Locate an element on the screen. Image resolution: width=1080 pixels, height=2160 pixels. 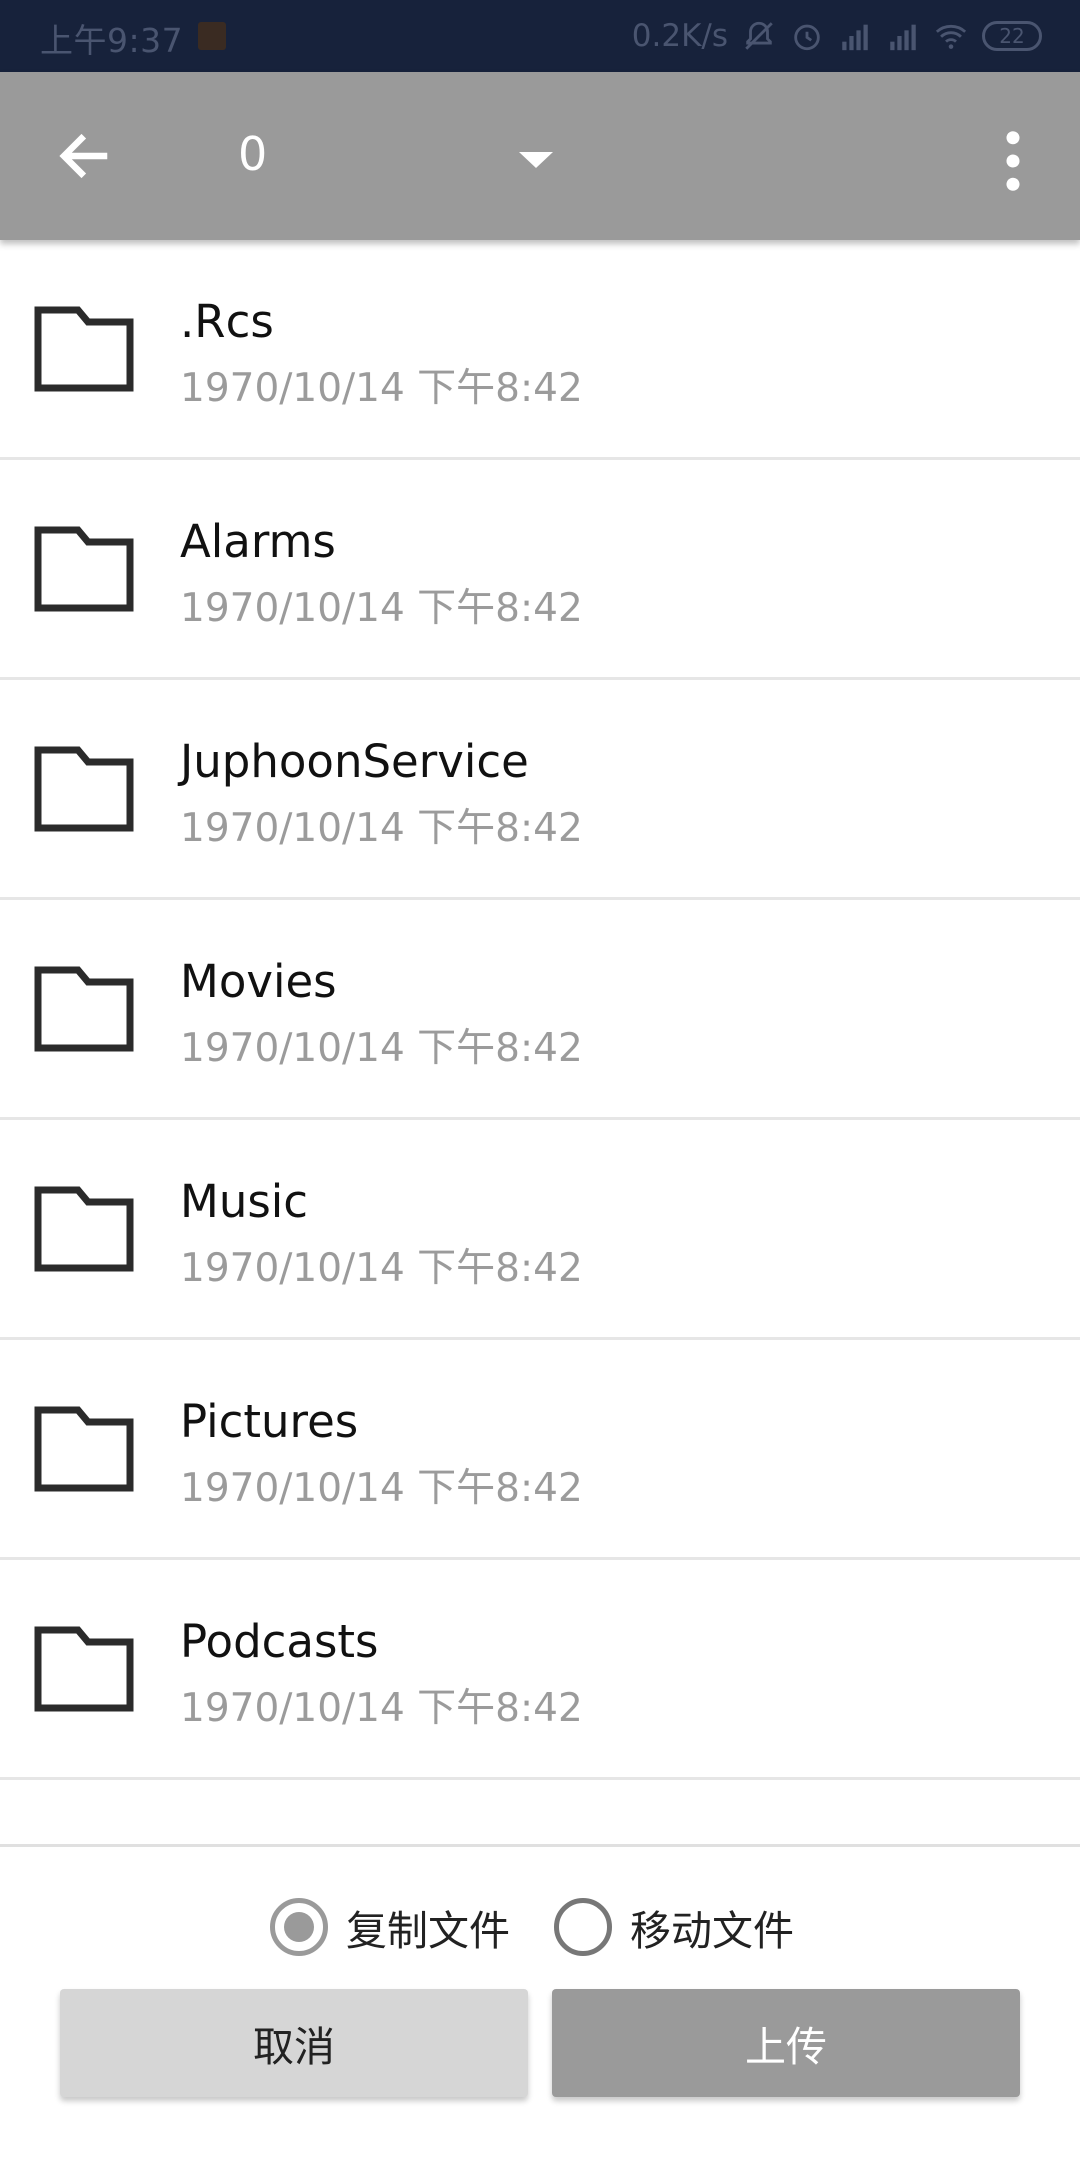
file-name: Pictures is located at coordinates (269, 1421).